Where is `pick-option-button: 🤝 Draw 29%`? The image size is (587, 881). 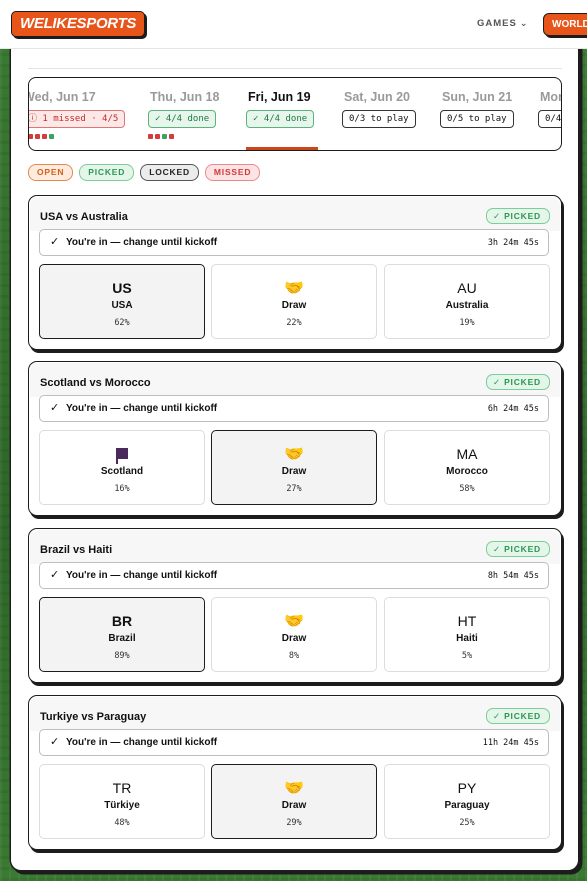 pick-option-button: 🤝 Draw 29% is located at coordinates (294, 801).